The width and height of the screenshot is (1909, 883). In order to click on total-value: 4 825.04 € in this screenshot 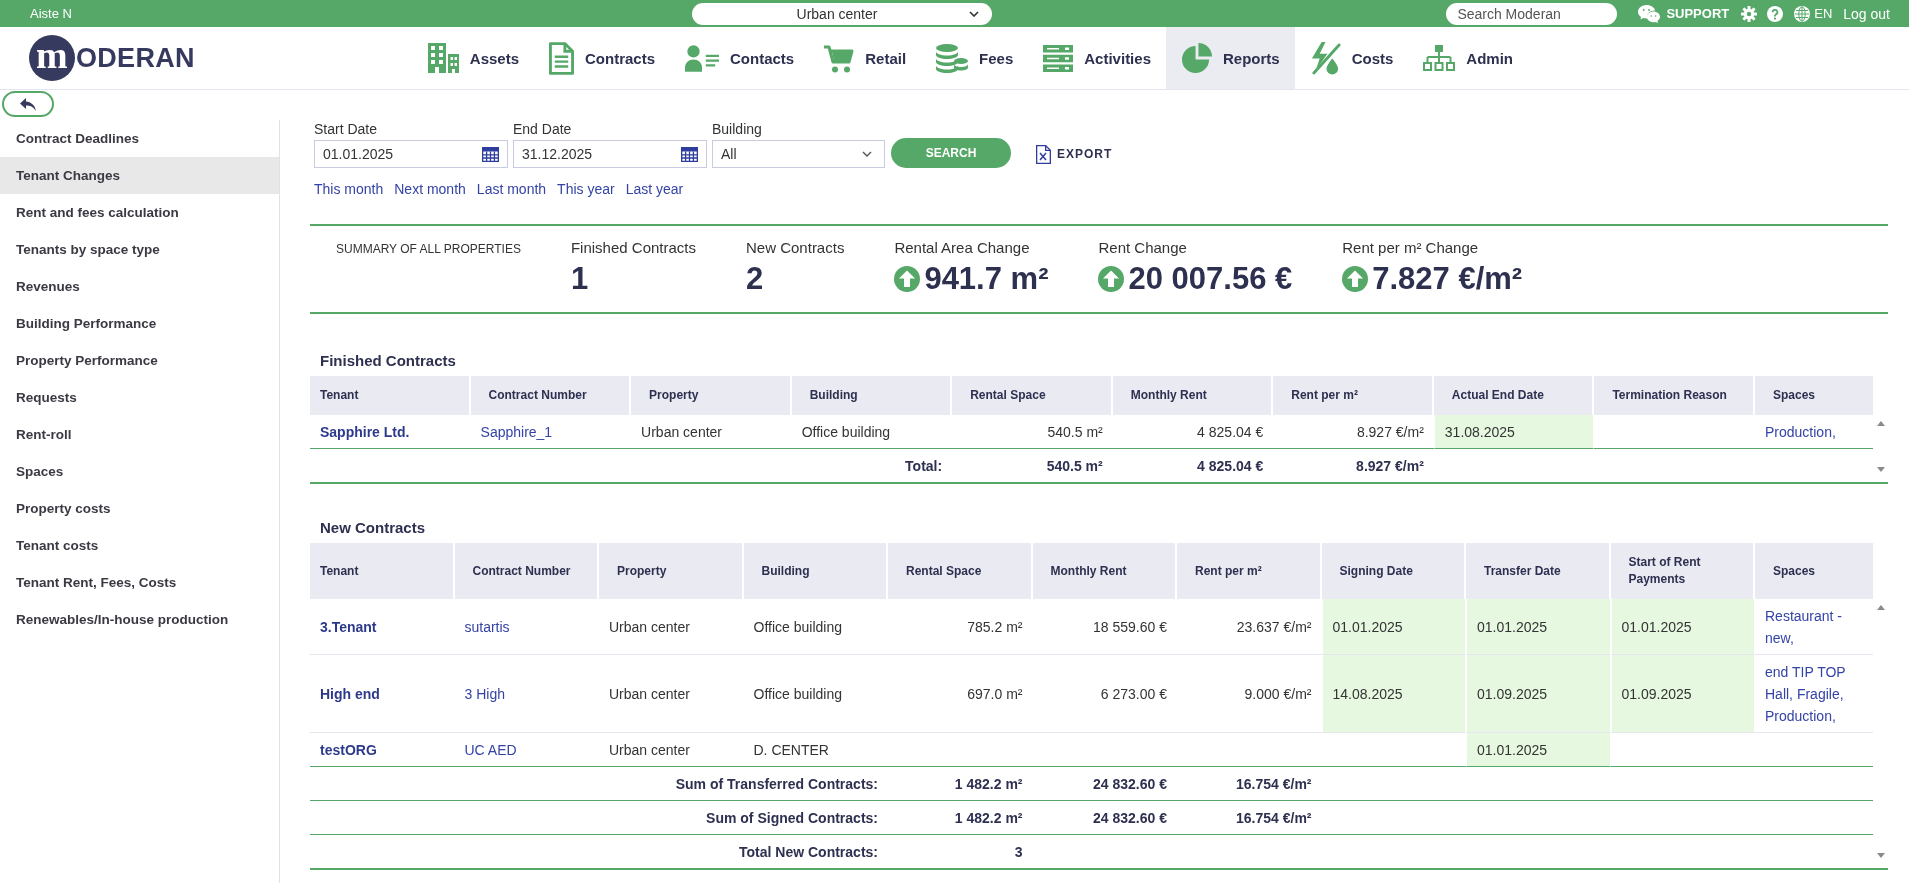, I will do `click(1230, 466)`.